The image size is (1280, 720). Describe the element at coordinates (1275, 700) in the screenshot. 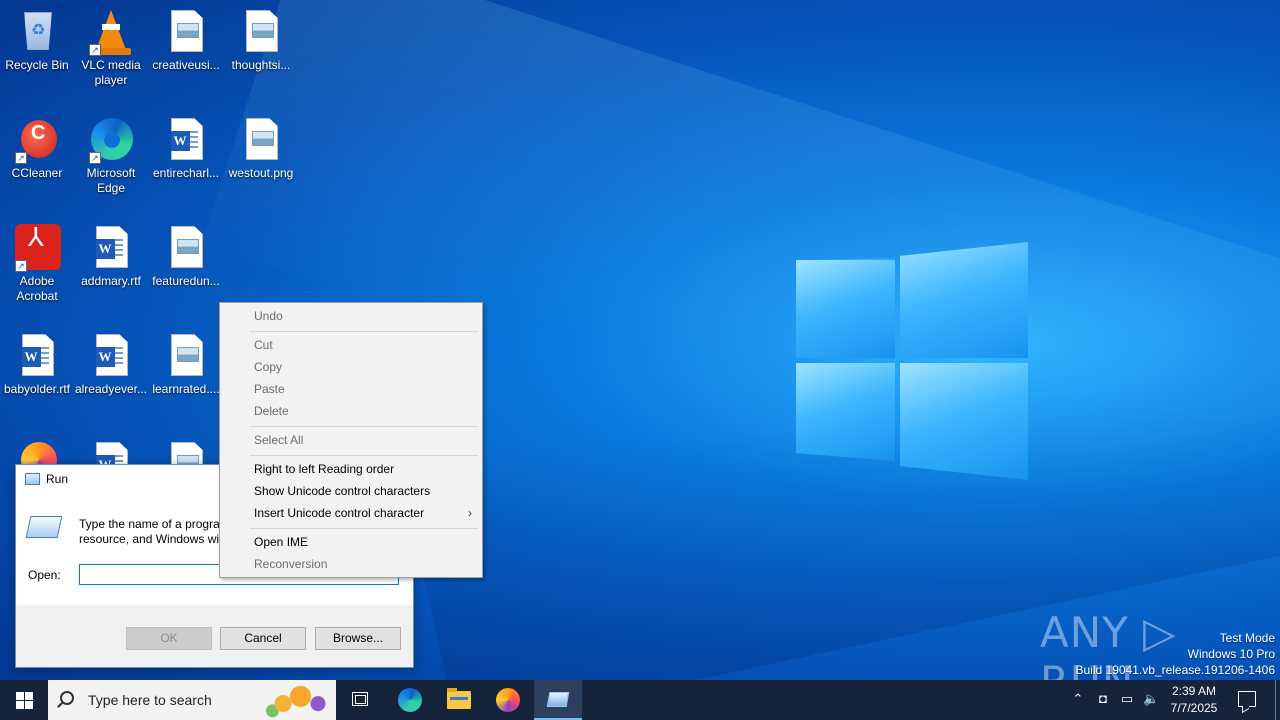

I see `show-desktop-button` at that location.